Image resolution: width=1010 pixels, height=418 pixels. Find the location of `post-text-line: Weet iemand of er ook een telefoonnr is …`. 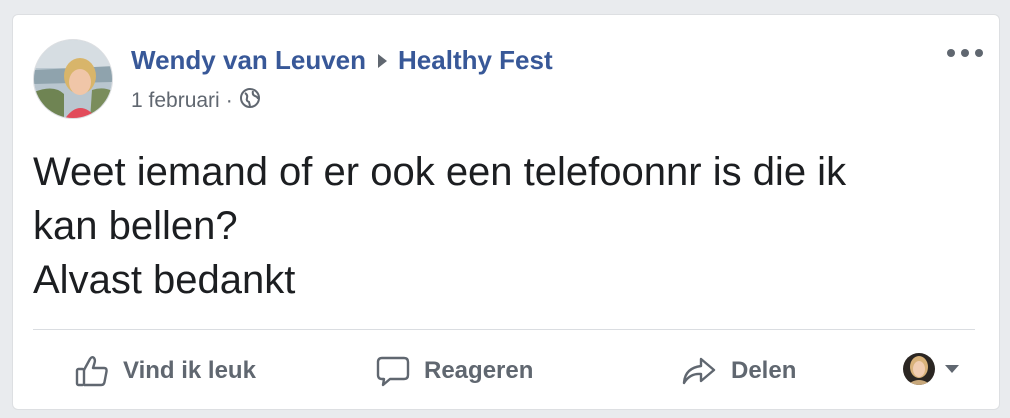

post-text-line: Weet iemand of er ook een telefoonnr is … is located at coordinates (440, 172).